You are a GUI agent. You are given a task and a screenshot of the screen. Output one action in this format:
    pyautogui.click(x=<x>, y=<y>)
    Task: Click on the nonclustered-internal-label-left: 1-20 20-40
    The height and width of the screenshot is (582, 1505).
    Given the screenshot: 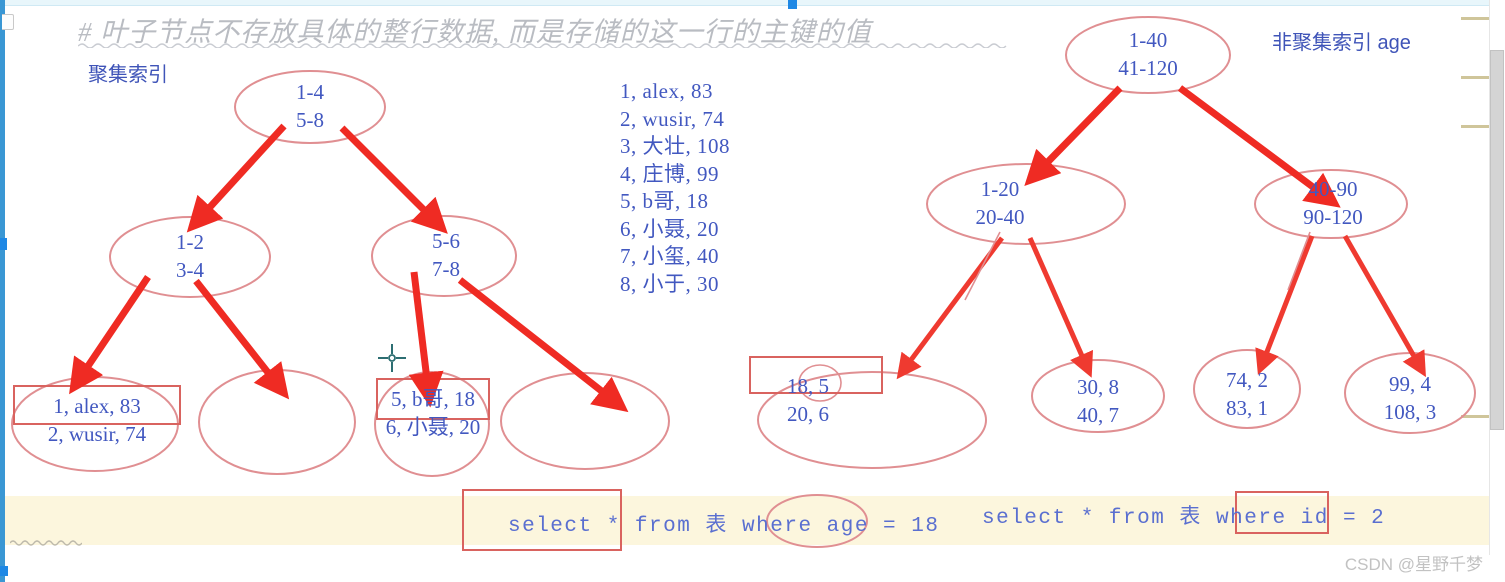 What is the action you would take?
    pyautogui.click(x=1000, y=203)
    